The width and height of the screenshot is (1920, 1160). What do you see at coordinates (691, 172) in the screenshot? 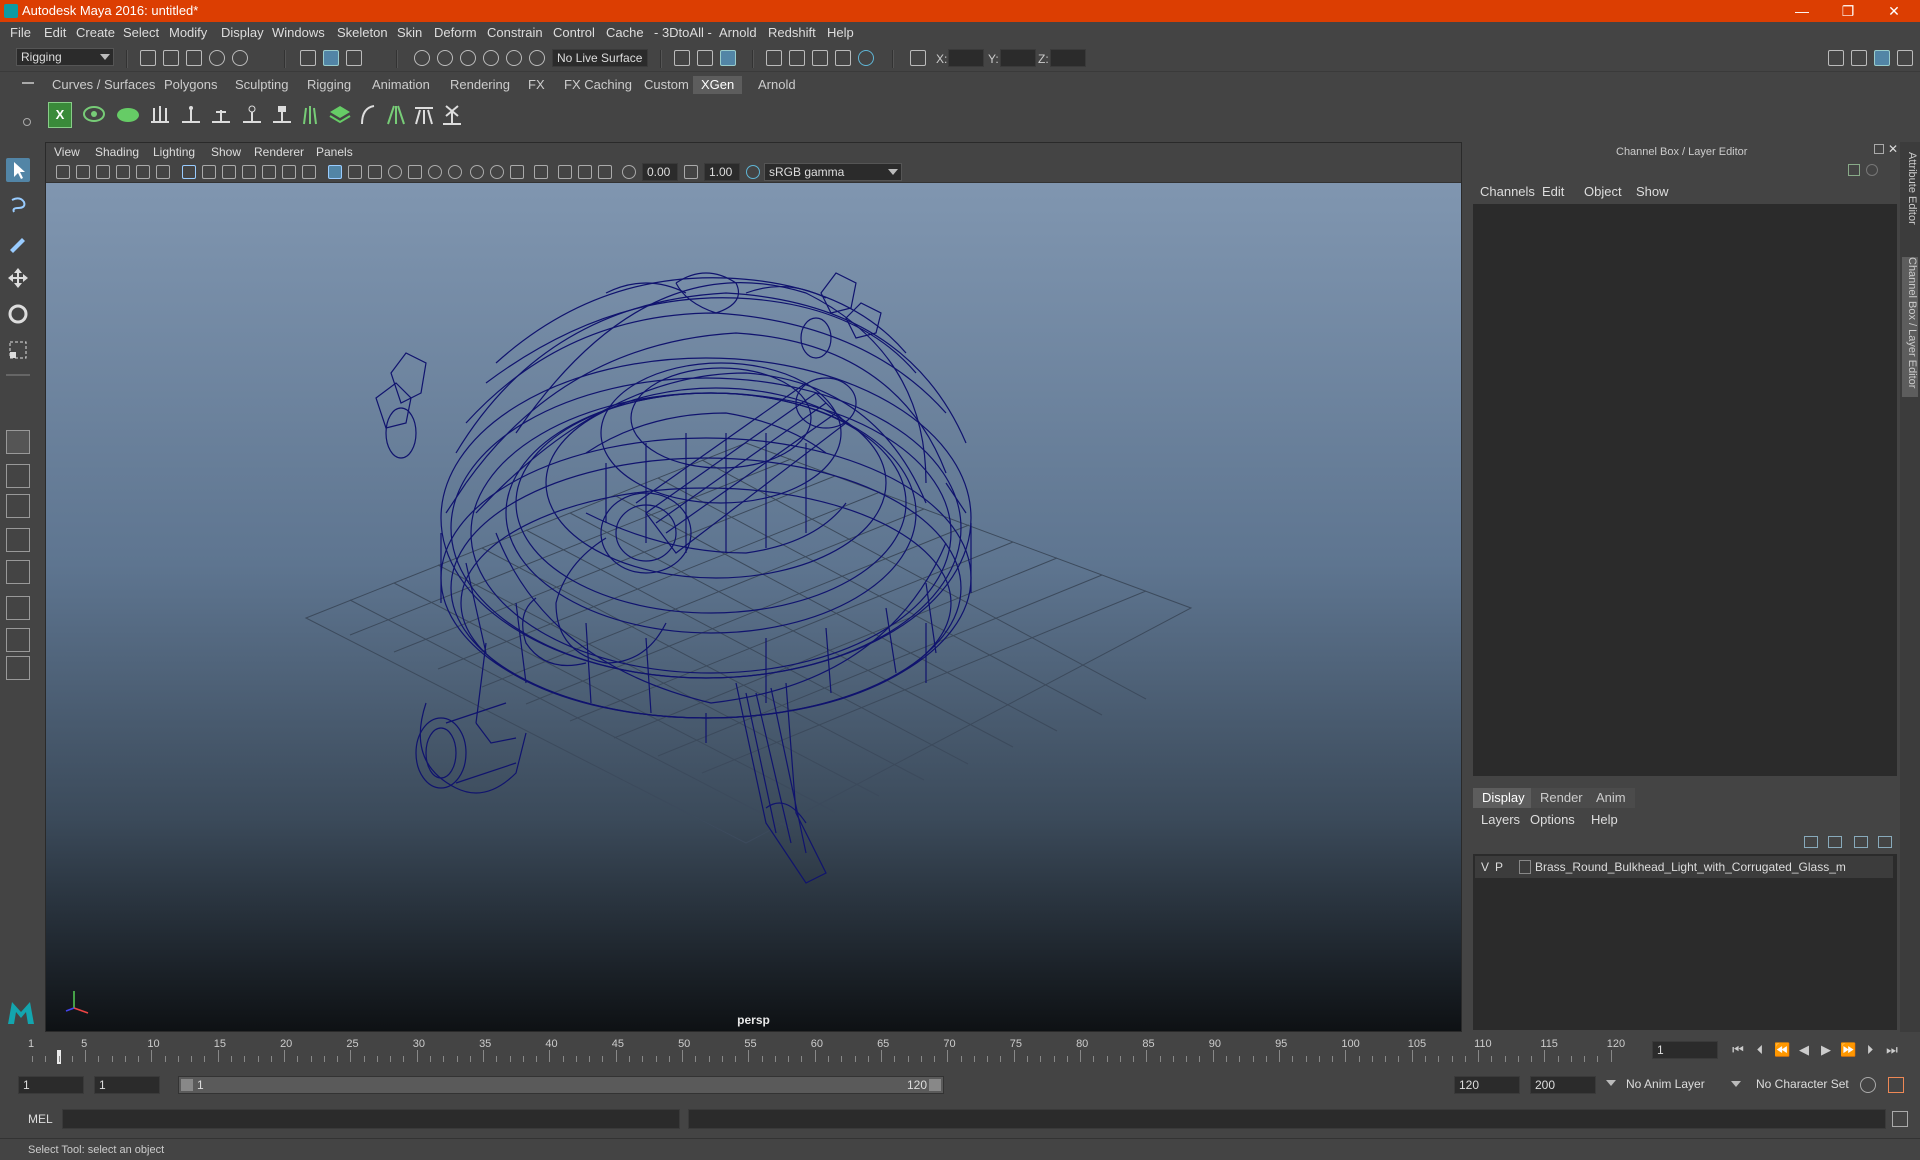
I see `gamma-icon` at bounding box center [691, 172].